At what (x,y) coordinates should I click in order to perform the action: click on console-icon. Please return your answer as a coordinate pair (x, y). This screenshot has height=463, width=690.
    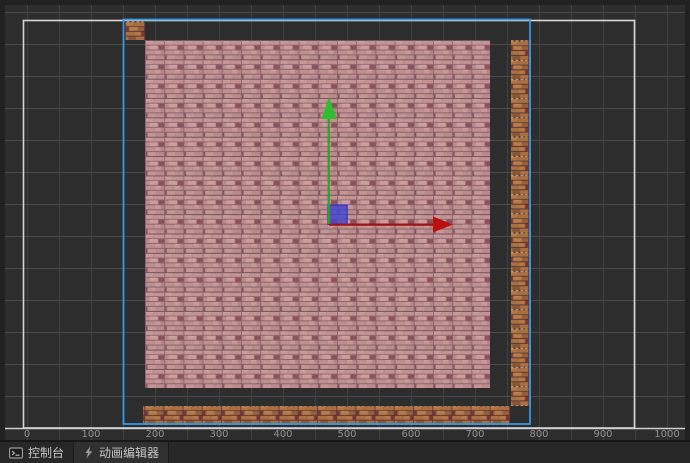
    Looking at the image, I should click on (16, 452).